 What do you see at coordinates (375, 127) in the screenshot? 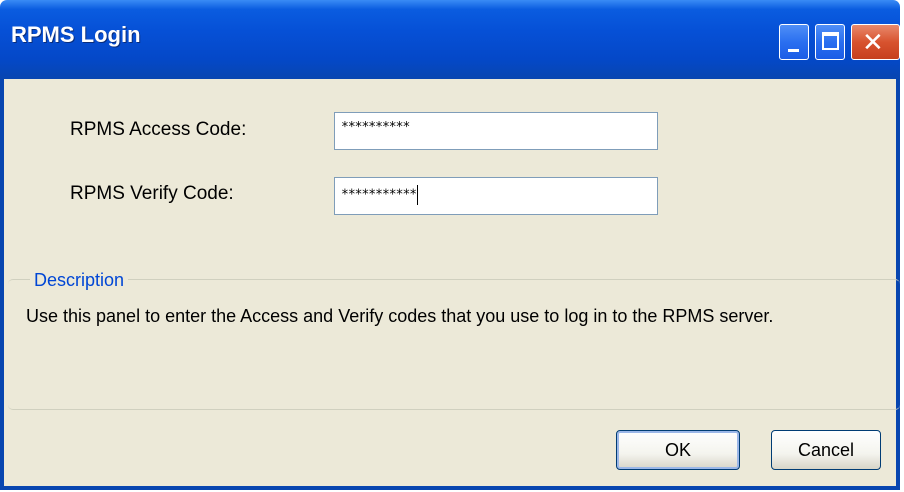
I see `access-code-value: **********` at bounding box center [375, 127].